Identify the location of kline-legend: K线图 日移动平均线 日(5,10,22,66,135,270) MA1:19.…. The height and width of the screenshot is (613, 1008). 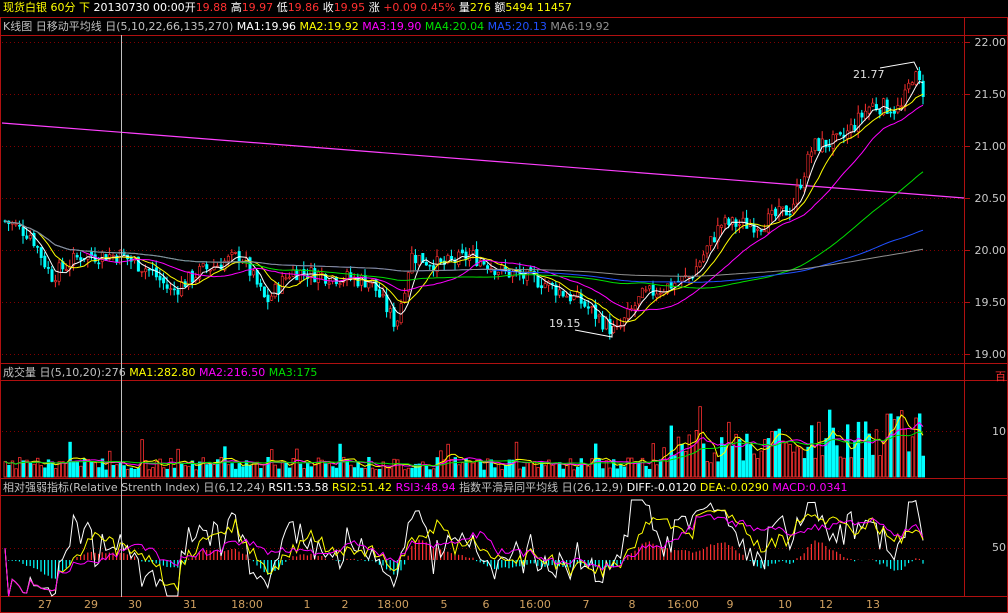
(305, 27).